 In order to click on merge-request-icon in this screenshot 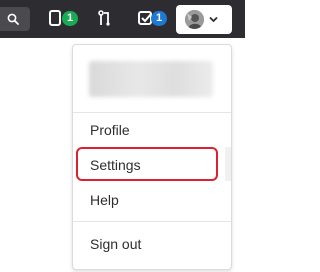, I will do `click(105, 18)`.